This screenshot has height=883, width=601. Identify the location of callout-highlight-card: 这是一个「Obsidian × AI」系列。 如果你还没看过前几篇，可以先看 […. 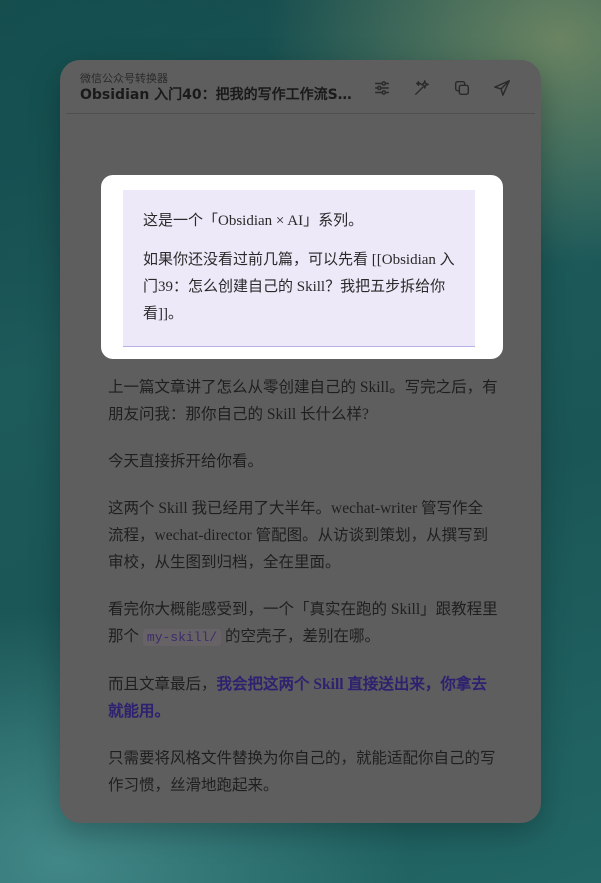
(302, 267).